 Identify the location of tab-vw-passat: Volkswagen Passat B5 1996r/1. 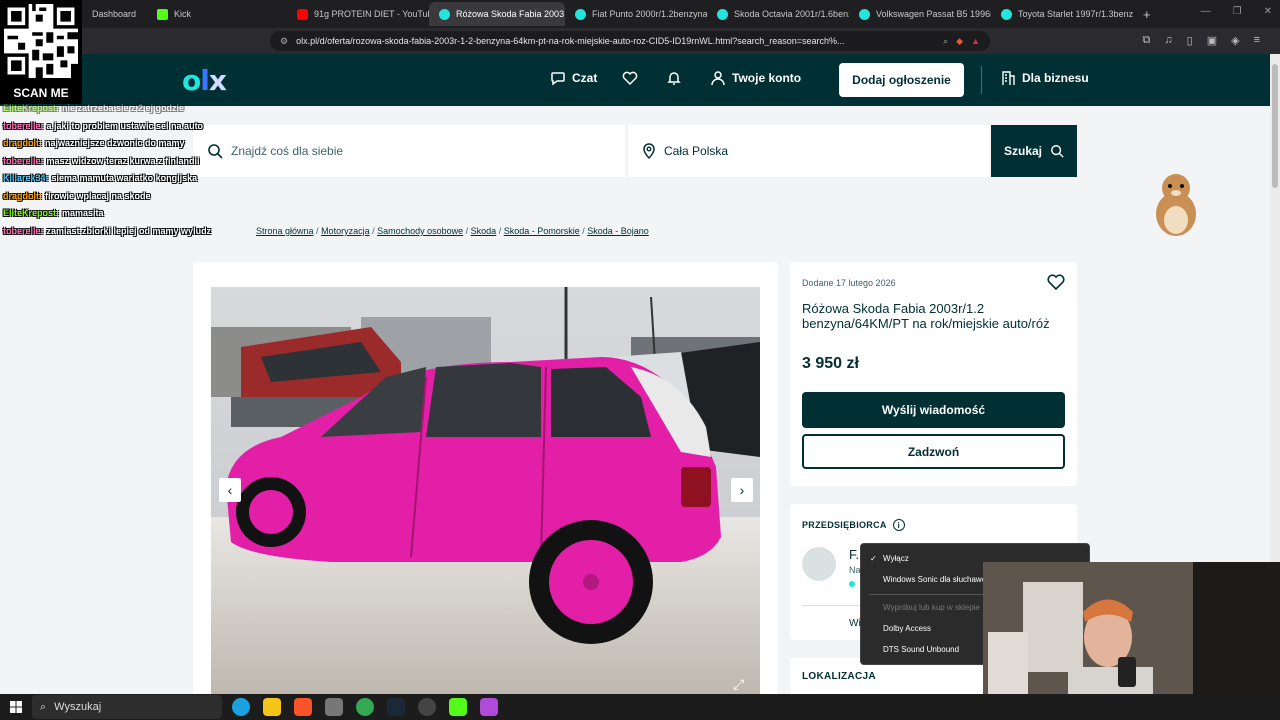
(920, 14).